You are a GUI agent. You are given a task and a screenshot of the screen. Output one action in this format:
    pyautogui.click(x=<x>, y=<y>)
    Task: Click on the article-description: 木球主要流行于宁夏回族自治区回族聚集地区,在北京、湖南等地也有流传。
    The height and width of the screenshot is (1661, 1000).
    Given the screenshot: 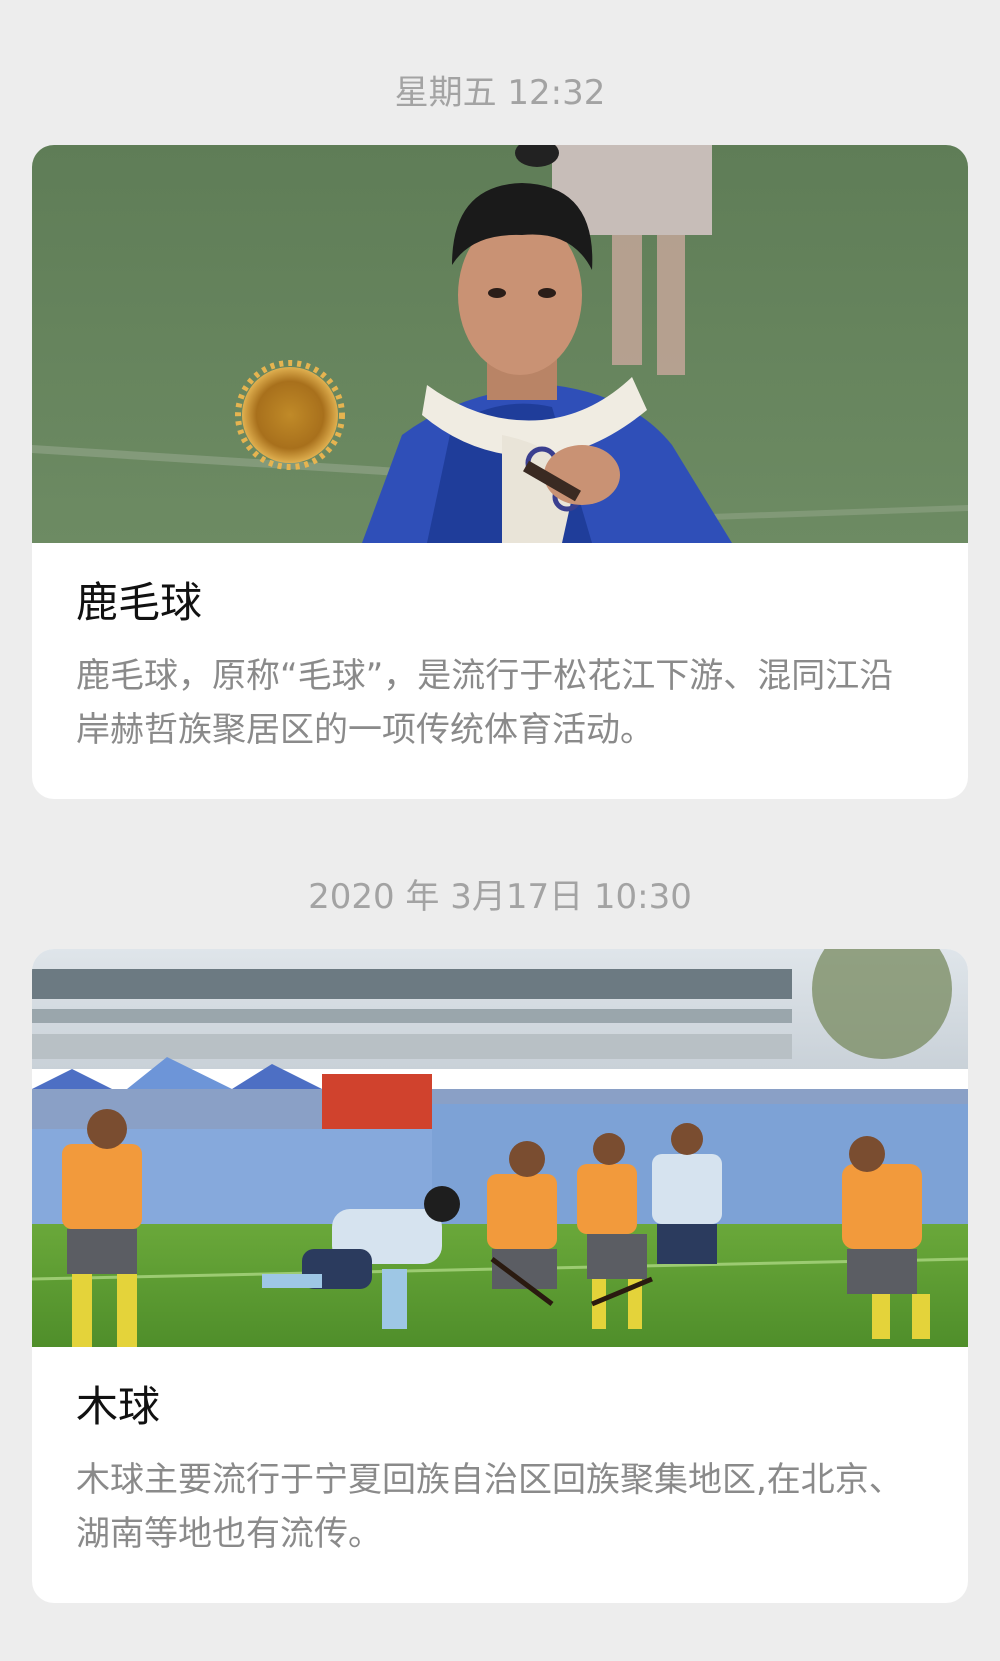 What is the action you would take?
    pyautogui.click(x=489, y=1507)
    